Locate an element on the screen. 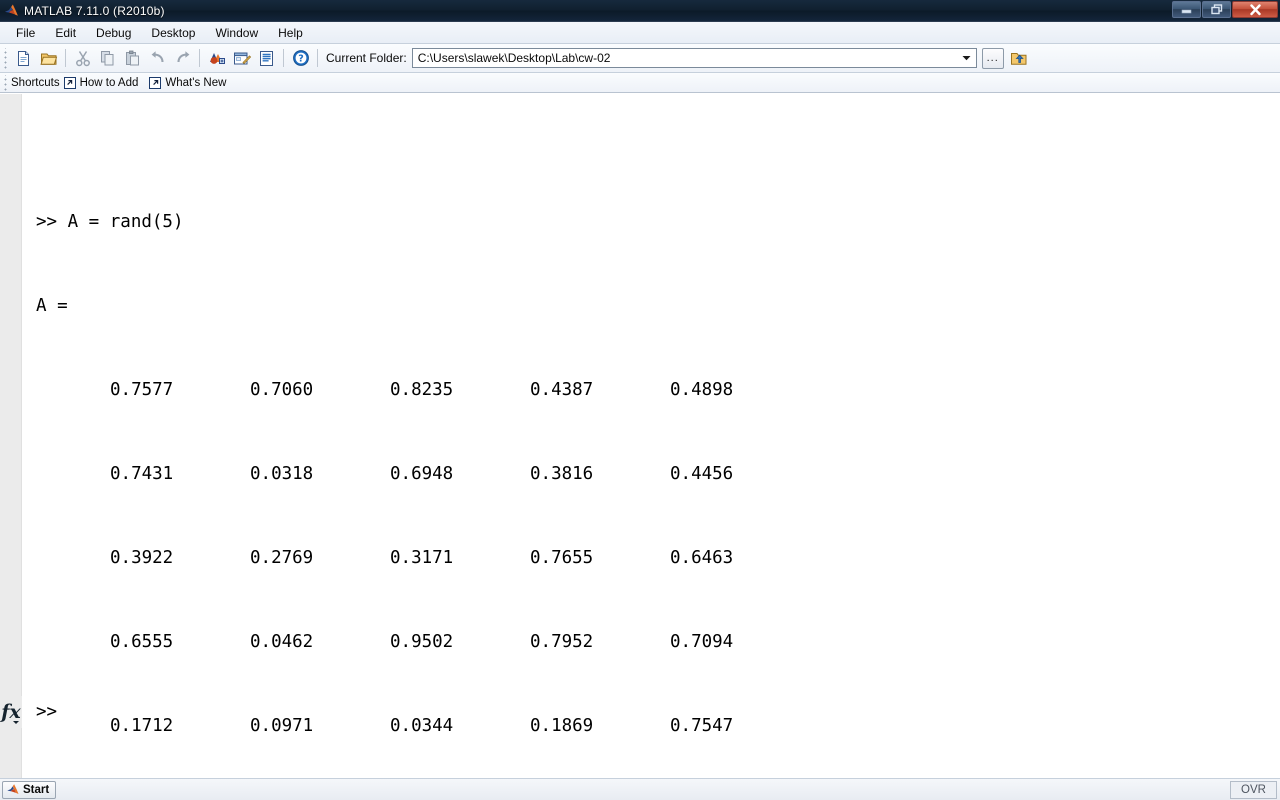 Image resolution: width=1280 pixels, height=800 pixels. simulink-button is located at coordinates (216, 58).